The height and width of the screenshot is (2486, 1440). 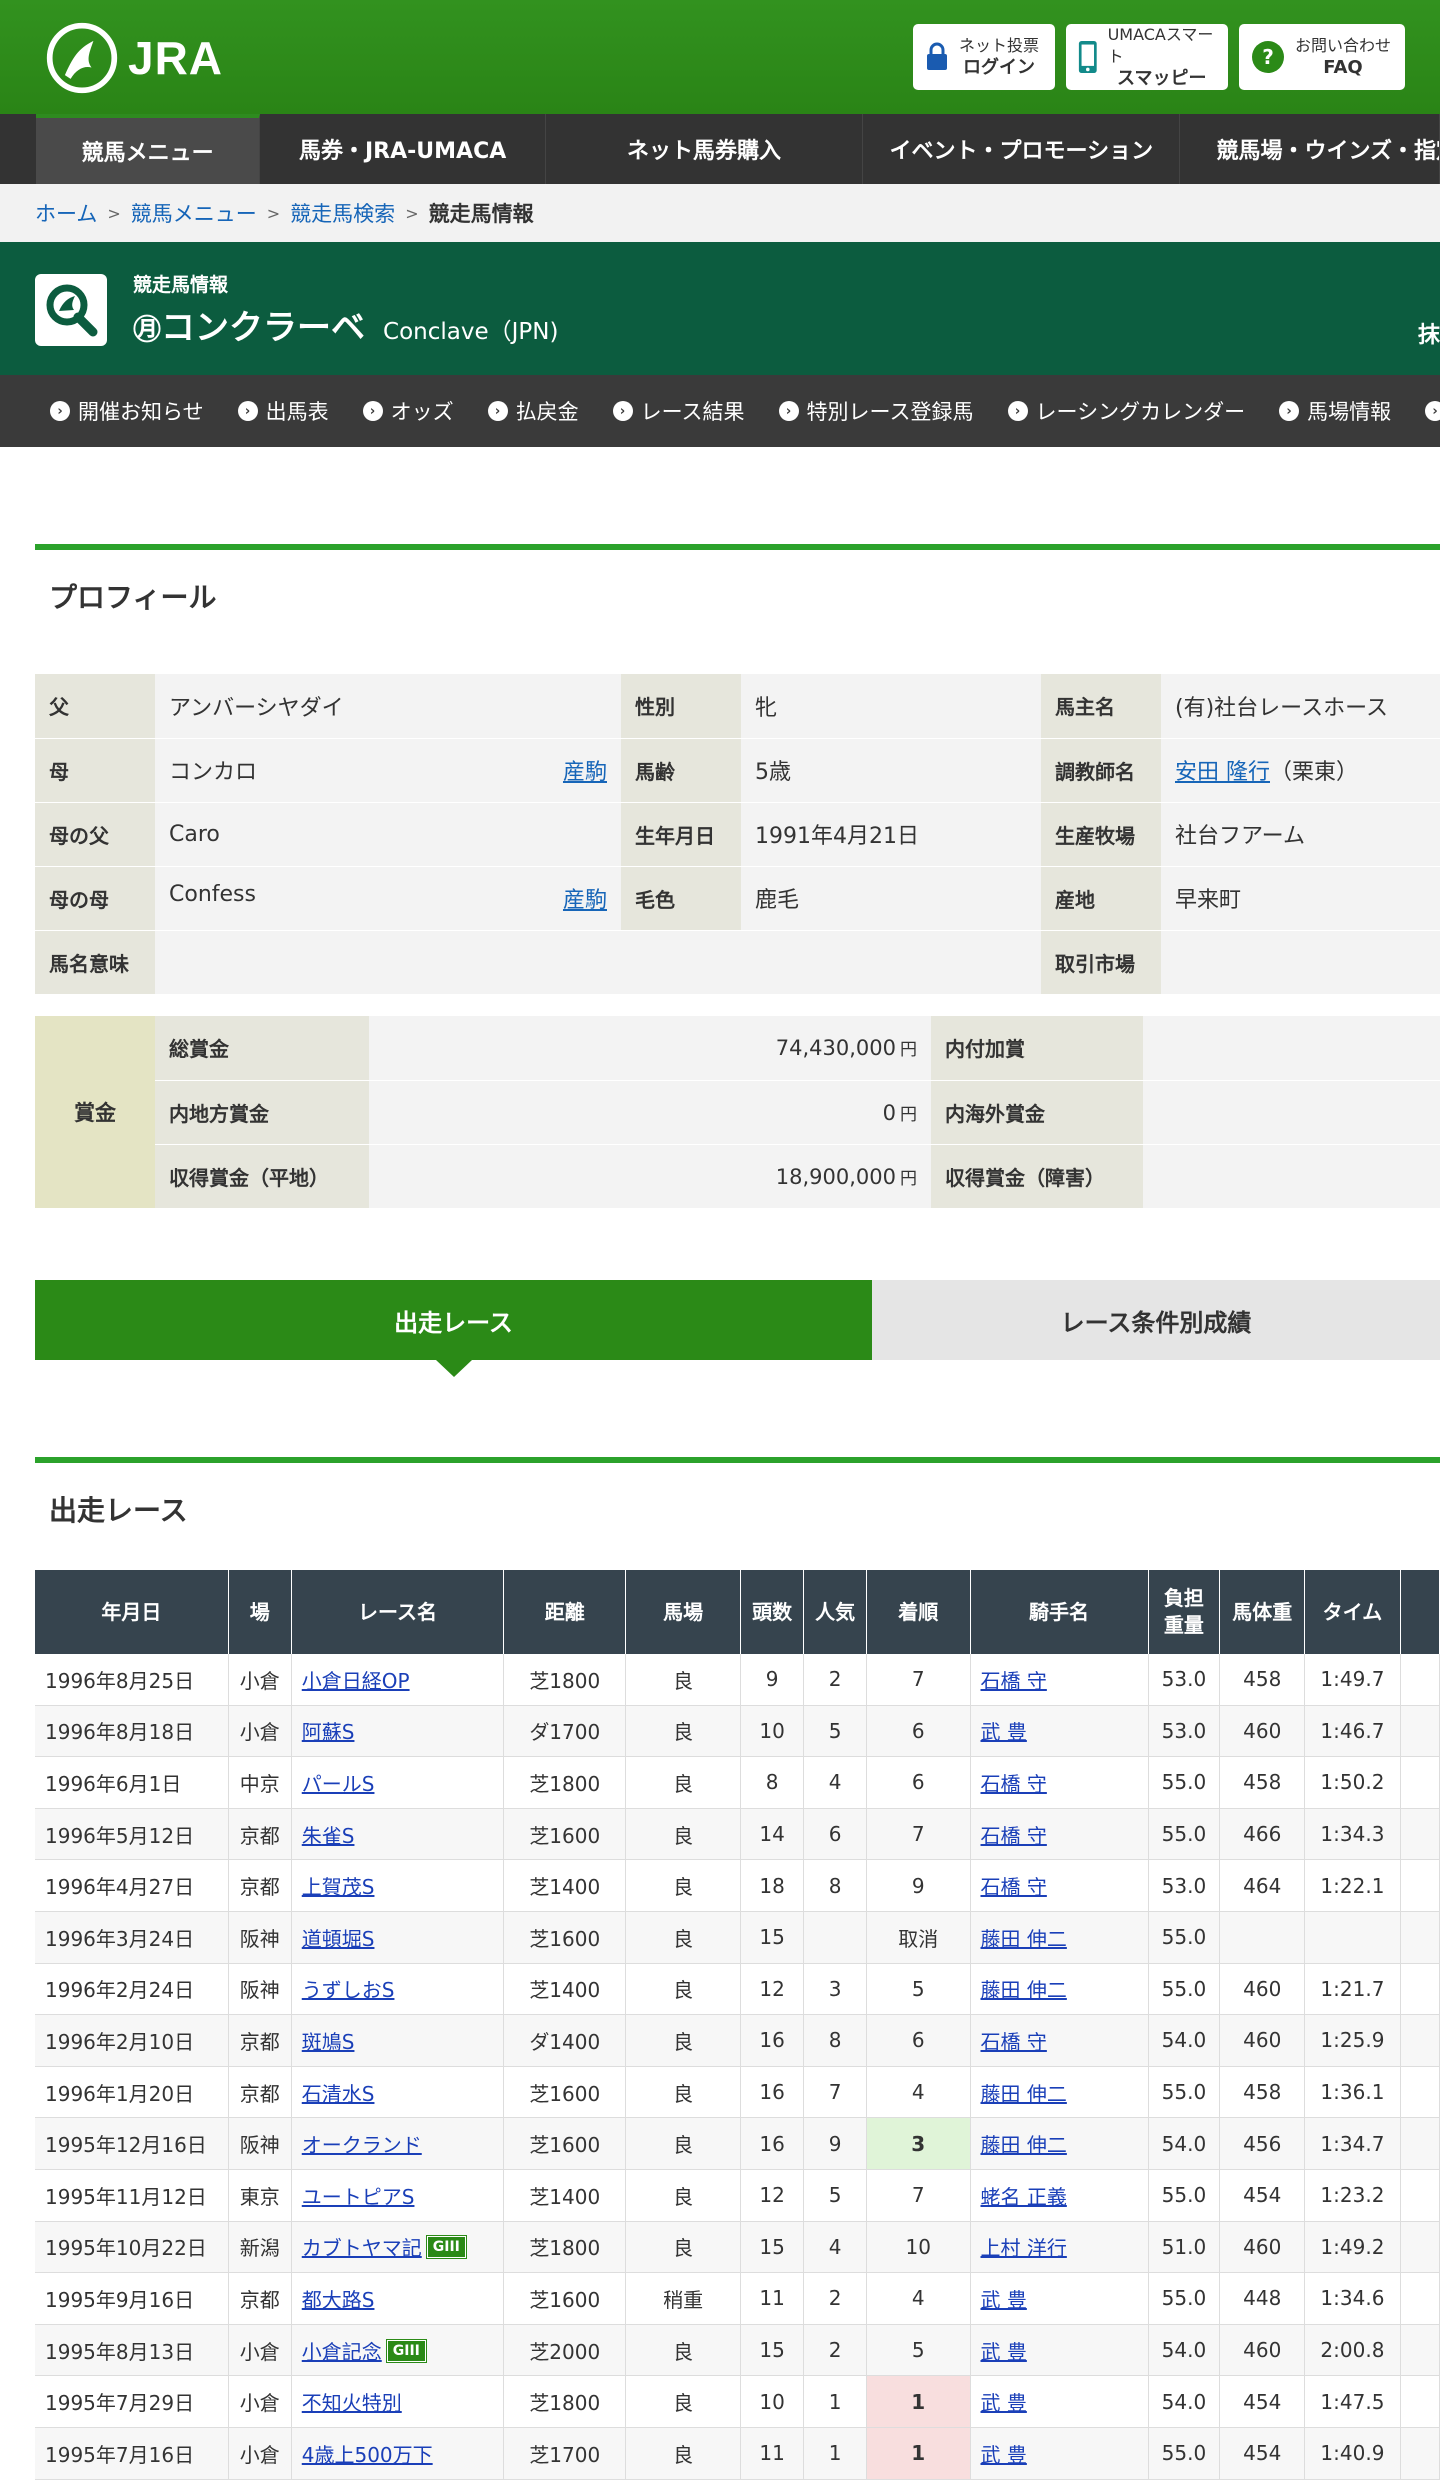 What do you see at coordinates (835, 1048) in the screenshot?
I see `total-prize-amount: 74,430,000` at bounding box center [835, 1048].